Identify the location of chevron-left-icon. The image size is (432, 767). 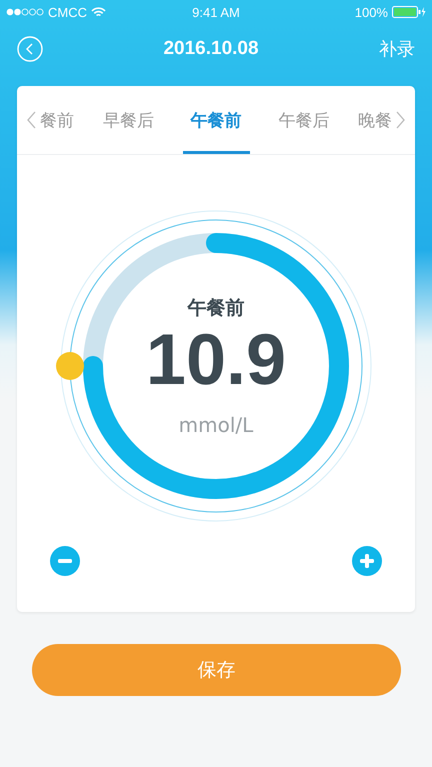
(31, 120).